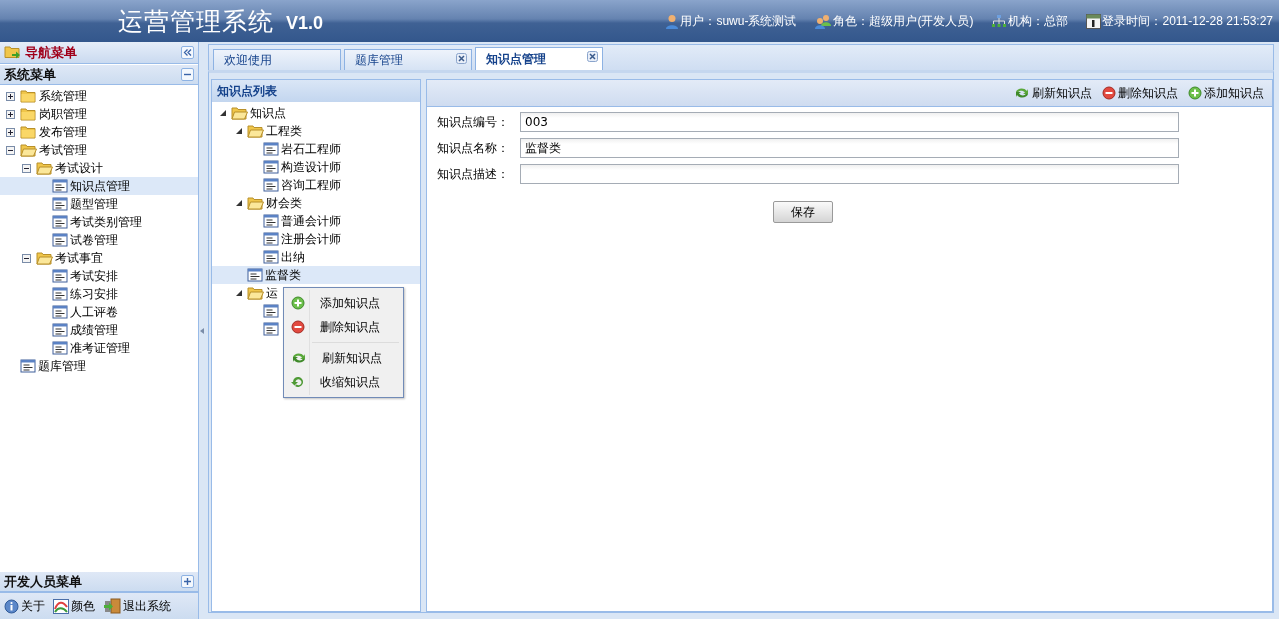 The height and width of the screenshot is (619, 1279). Describe the element at coordinates (473, 174) in the screenshot. I see `field-label: 知识点描述：` at that location.